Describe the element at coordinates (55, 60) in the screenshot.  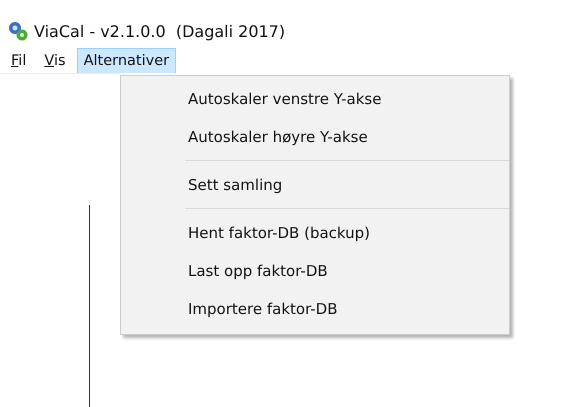
I see `menu-item: Vis` at that location.